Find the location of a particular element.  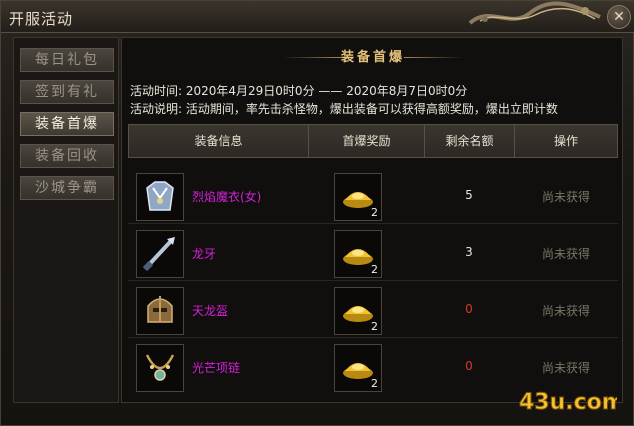

close-button: ✕ is located at coordinates (619, 17).